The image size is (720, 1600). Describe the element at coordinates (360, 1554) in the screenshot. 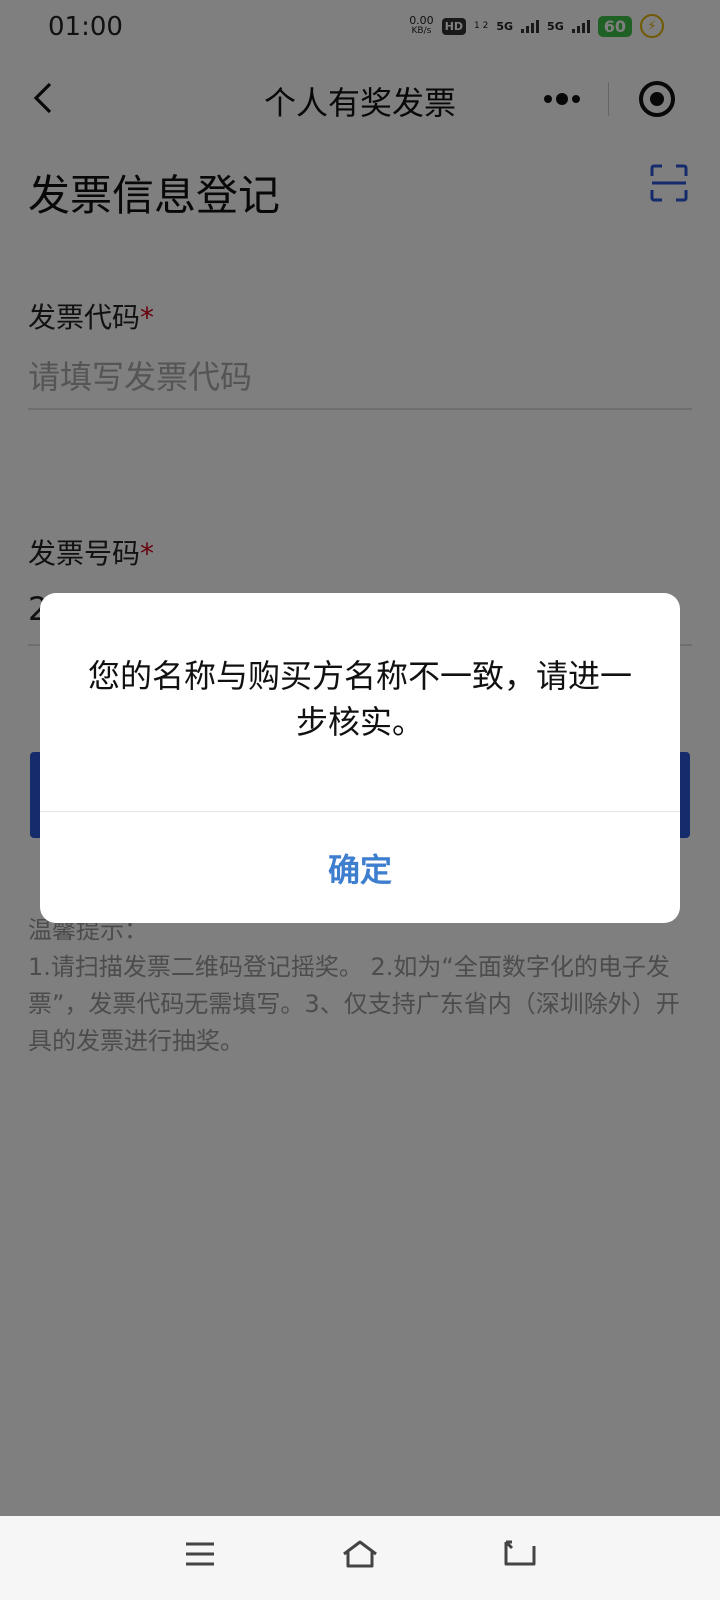

I see `home-icon` at that location.